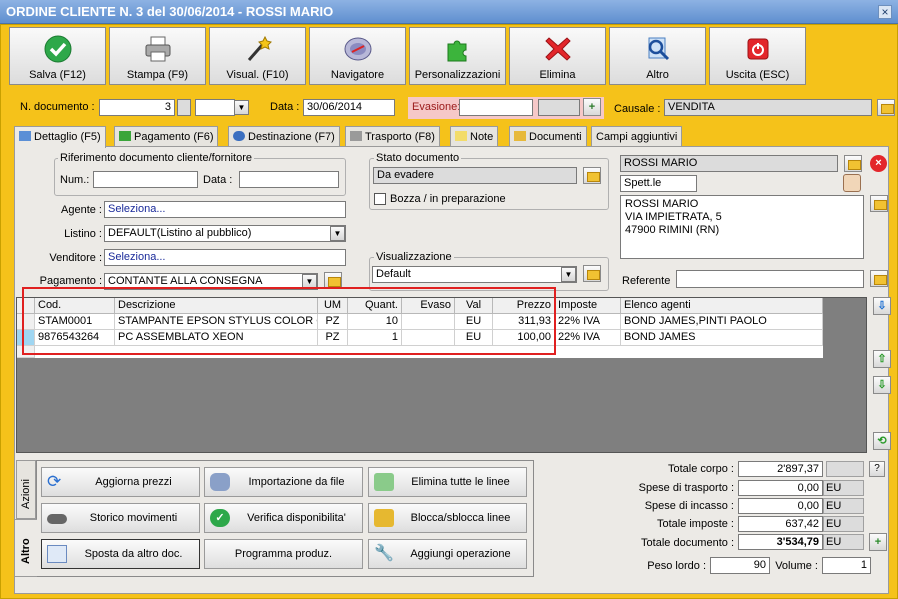  What do you see at coordinates (380, 199) in the screenshot?
I see `bozza-checkbox` at bounding box center [380, 199].